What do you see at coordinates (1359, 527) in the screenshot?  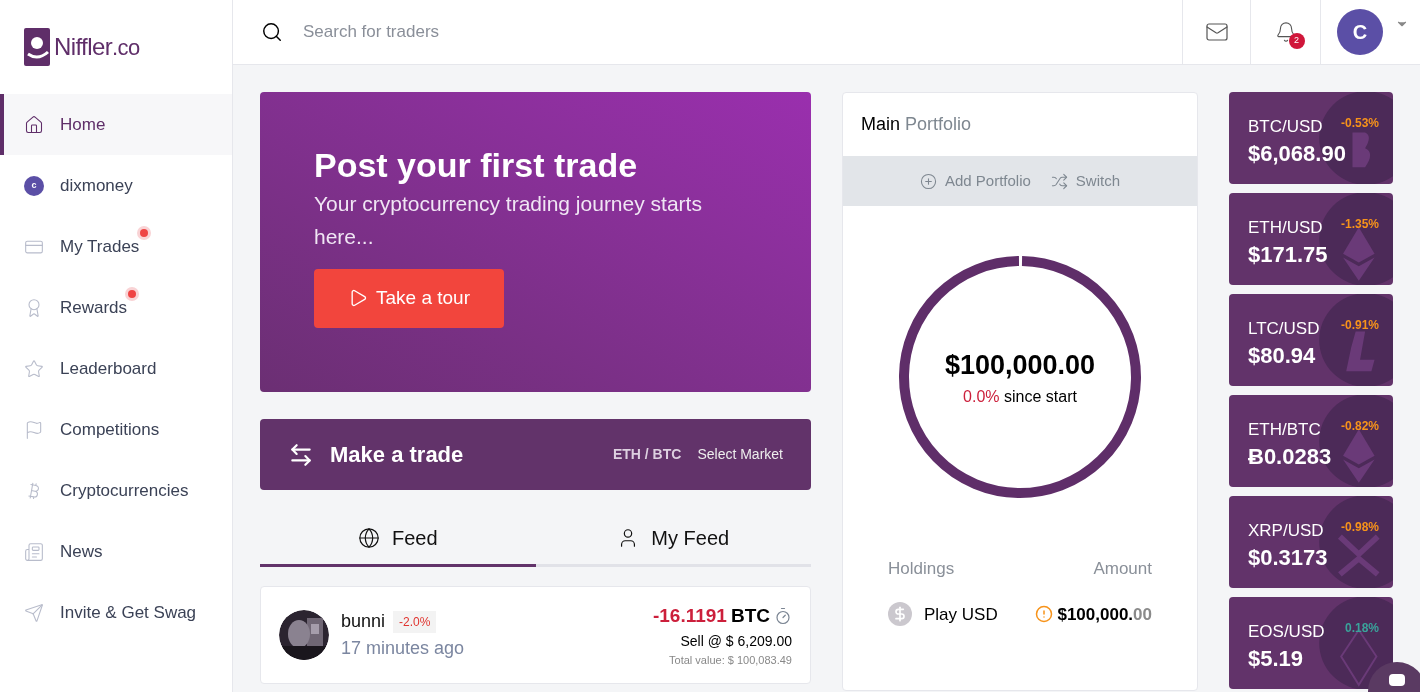 I see `ticker-change: -0.98%` at bounding box center [1359, 527].